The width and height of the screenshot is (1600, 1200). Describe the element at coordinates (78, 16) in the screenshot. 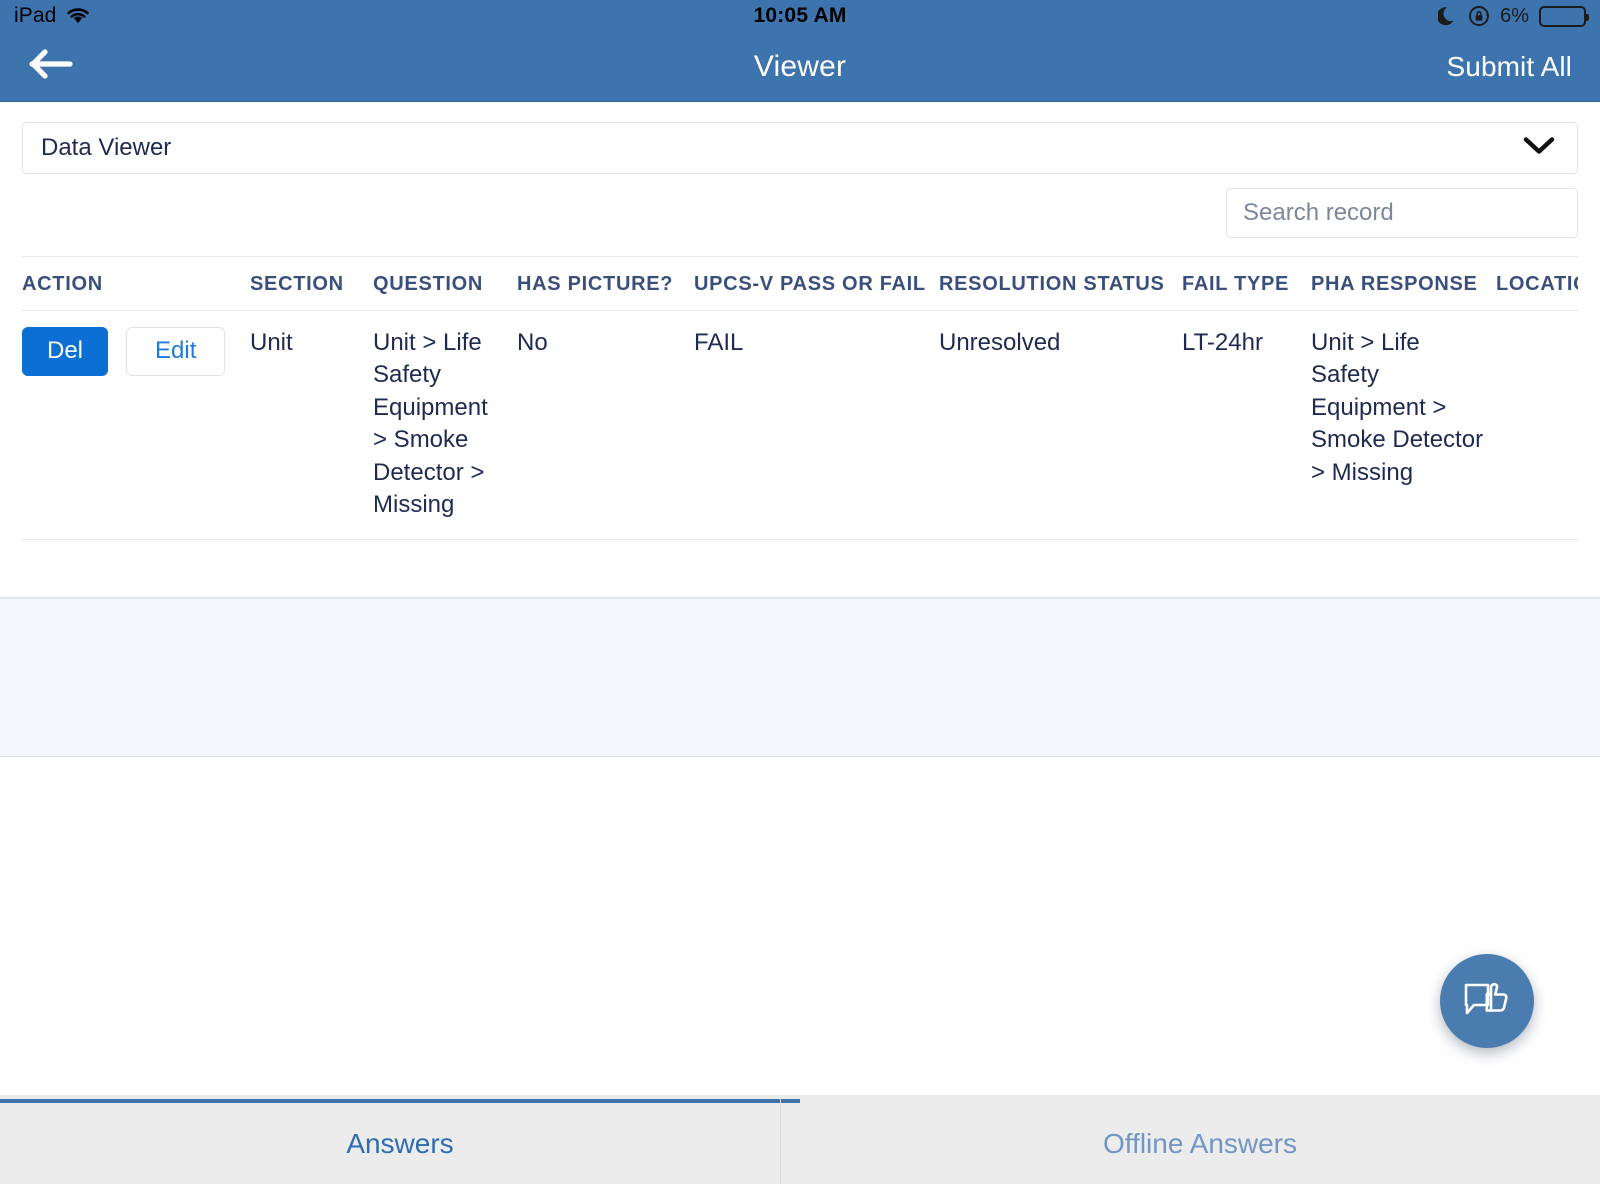

I see `wifi-icon` at that location.